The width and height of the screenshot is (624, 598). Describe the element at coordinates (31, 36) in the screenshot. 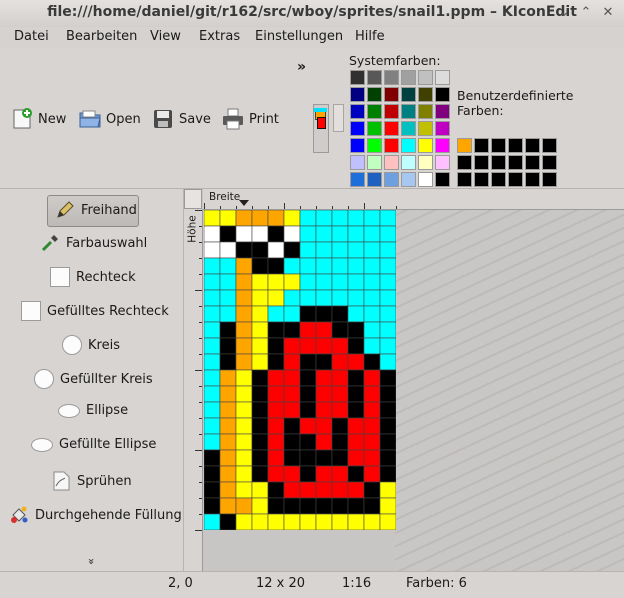

I see `menu-datei: Datei` at that location.